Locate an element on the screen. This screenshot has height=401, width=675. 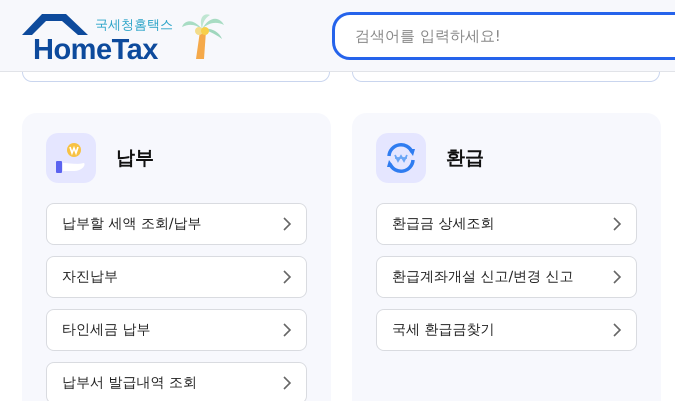
menu-link: 타인세금 납부 is located at coordinates (176, 330).